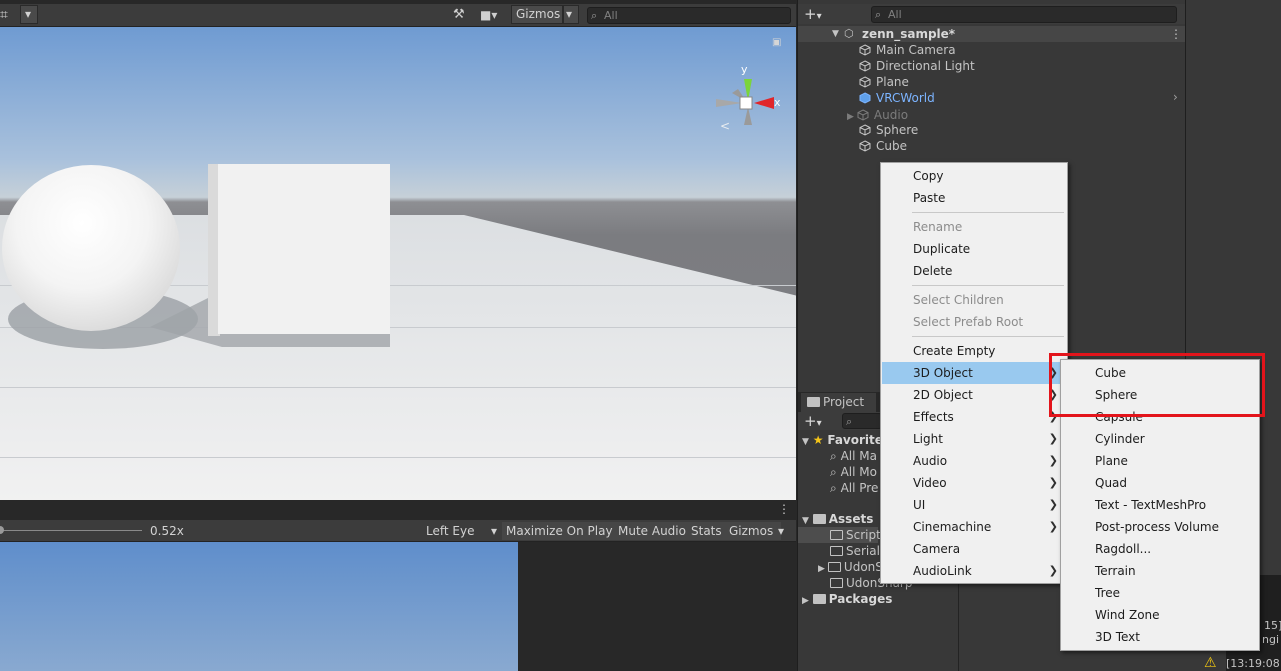  I want to click on scene-search-placeholder: All, so click(611, 15).